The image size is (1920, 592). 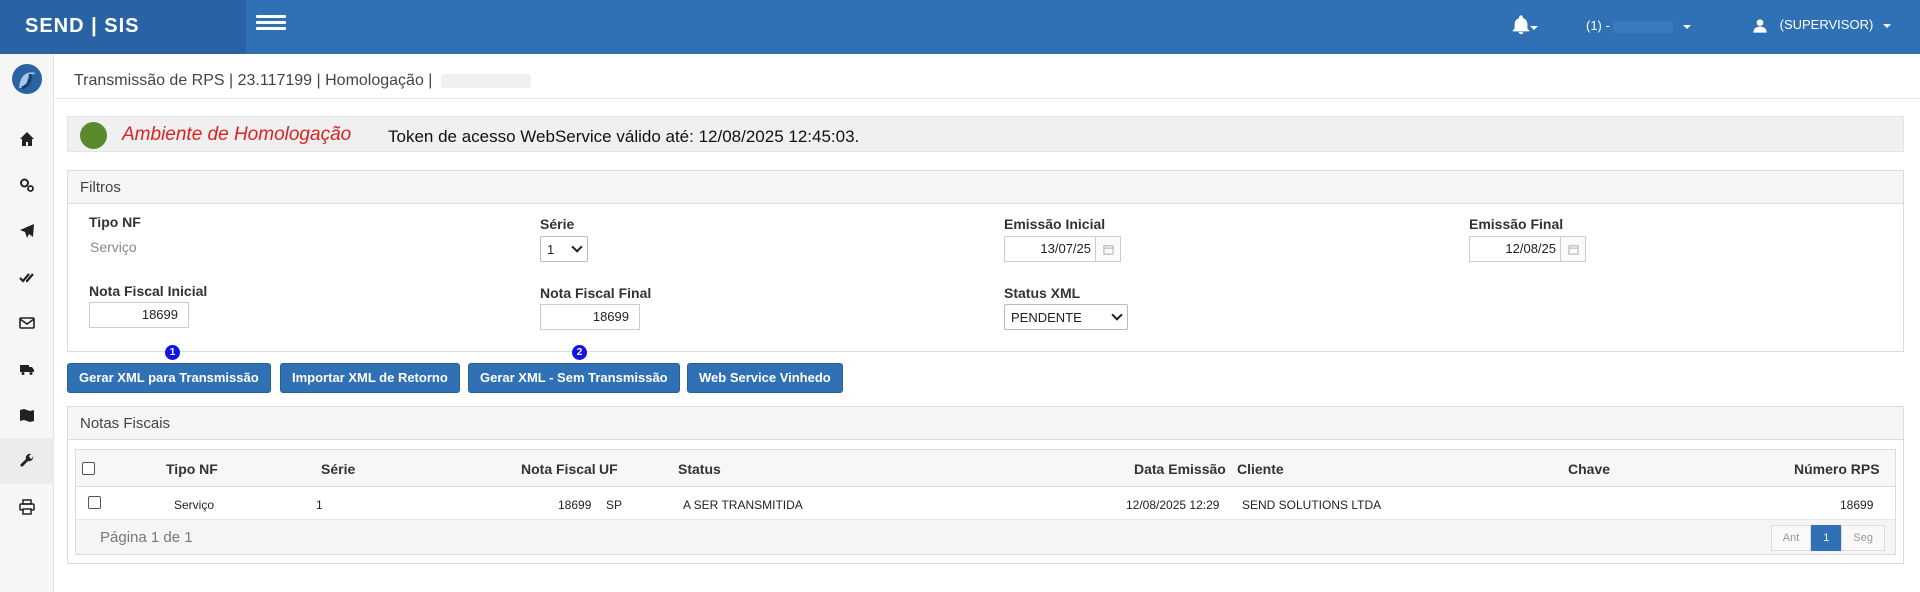 What do you see at coordinates (1589, 469) in the screenshot?
I see `col-chave: Chave` at bounding box center [1589, 469].